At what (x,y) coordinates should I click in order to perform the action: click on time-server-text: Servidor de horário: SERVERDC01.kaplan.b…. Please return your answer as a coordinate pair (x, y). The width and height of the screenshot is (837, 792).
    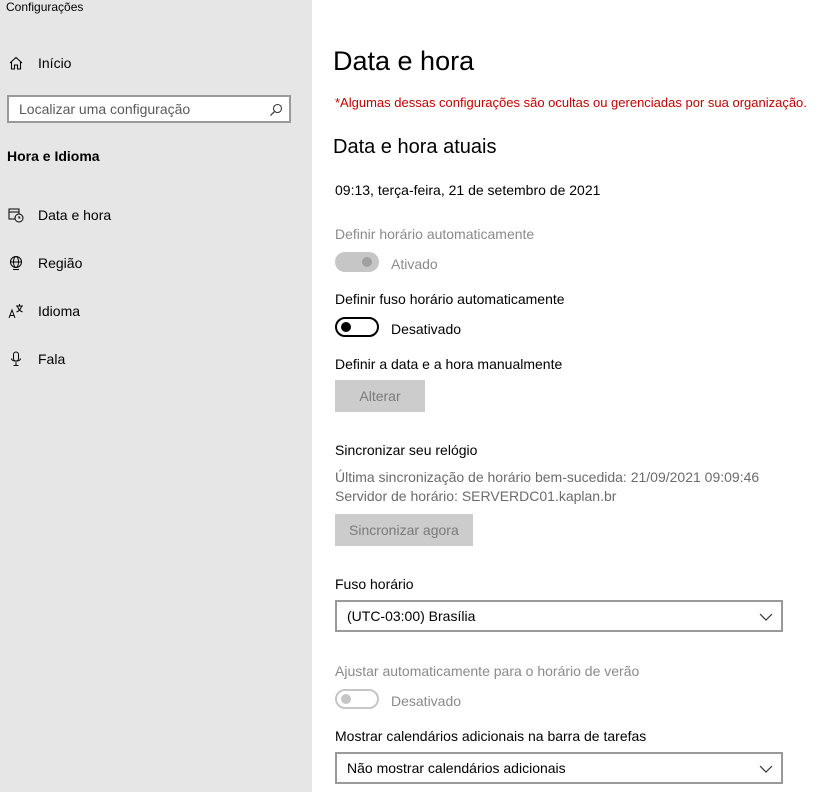
    Looking at the image, I should click on (476, 496).